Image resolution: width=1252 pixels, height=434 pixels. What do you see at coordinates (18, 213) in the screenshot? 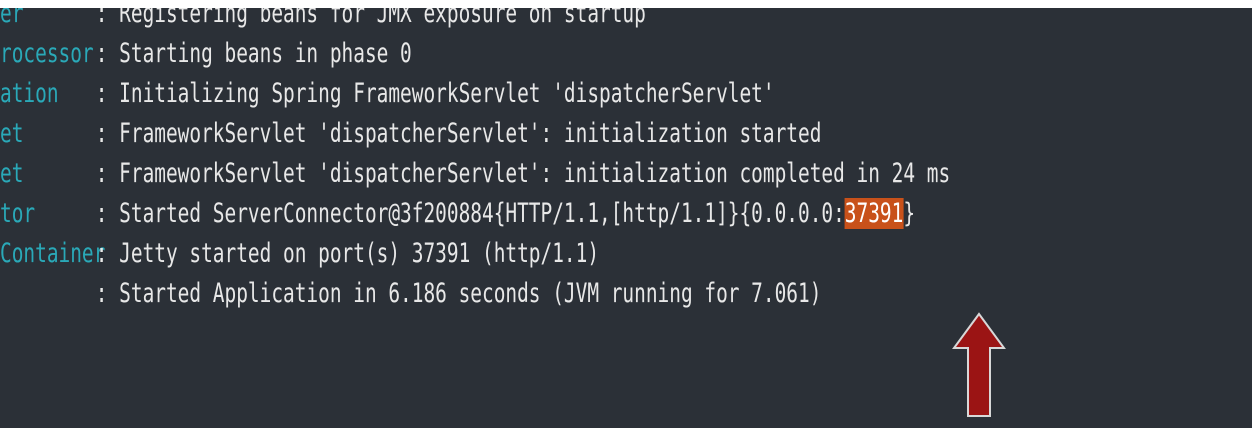
I see `logger-name: tor` at bounding box center [18, 213].